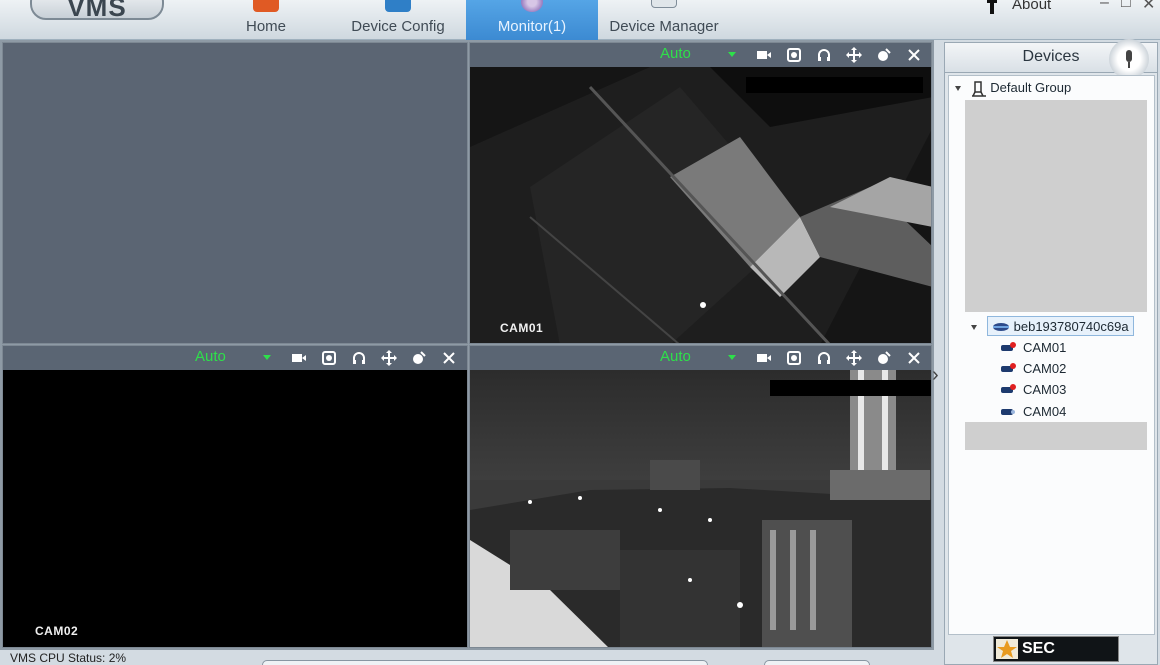 This screenshot has height=665, width=1160. I want to click on group-placeholder, so click(1056, 206).